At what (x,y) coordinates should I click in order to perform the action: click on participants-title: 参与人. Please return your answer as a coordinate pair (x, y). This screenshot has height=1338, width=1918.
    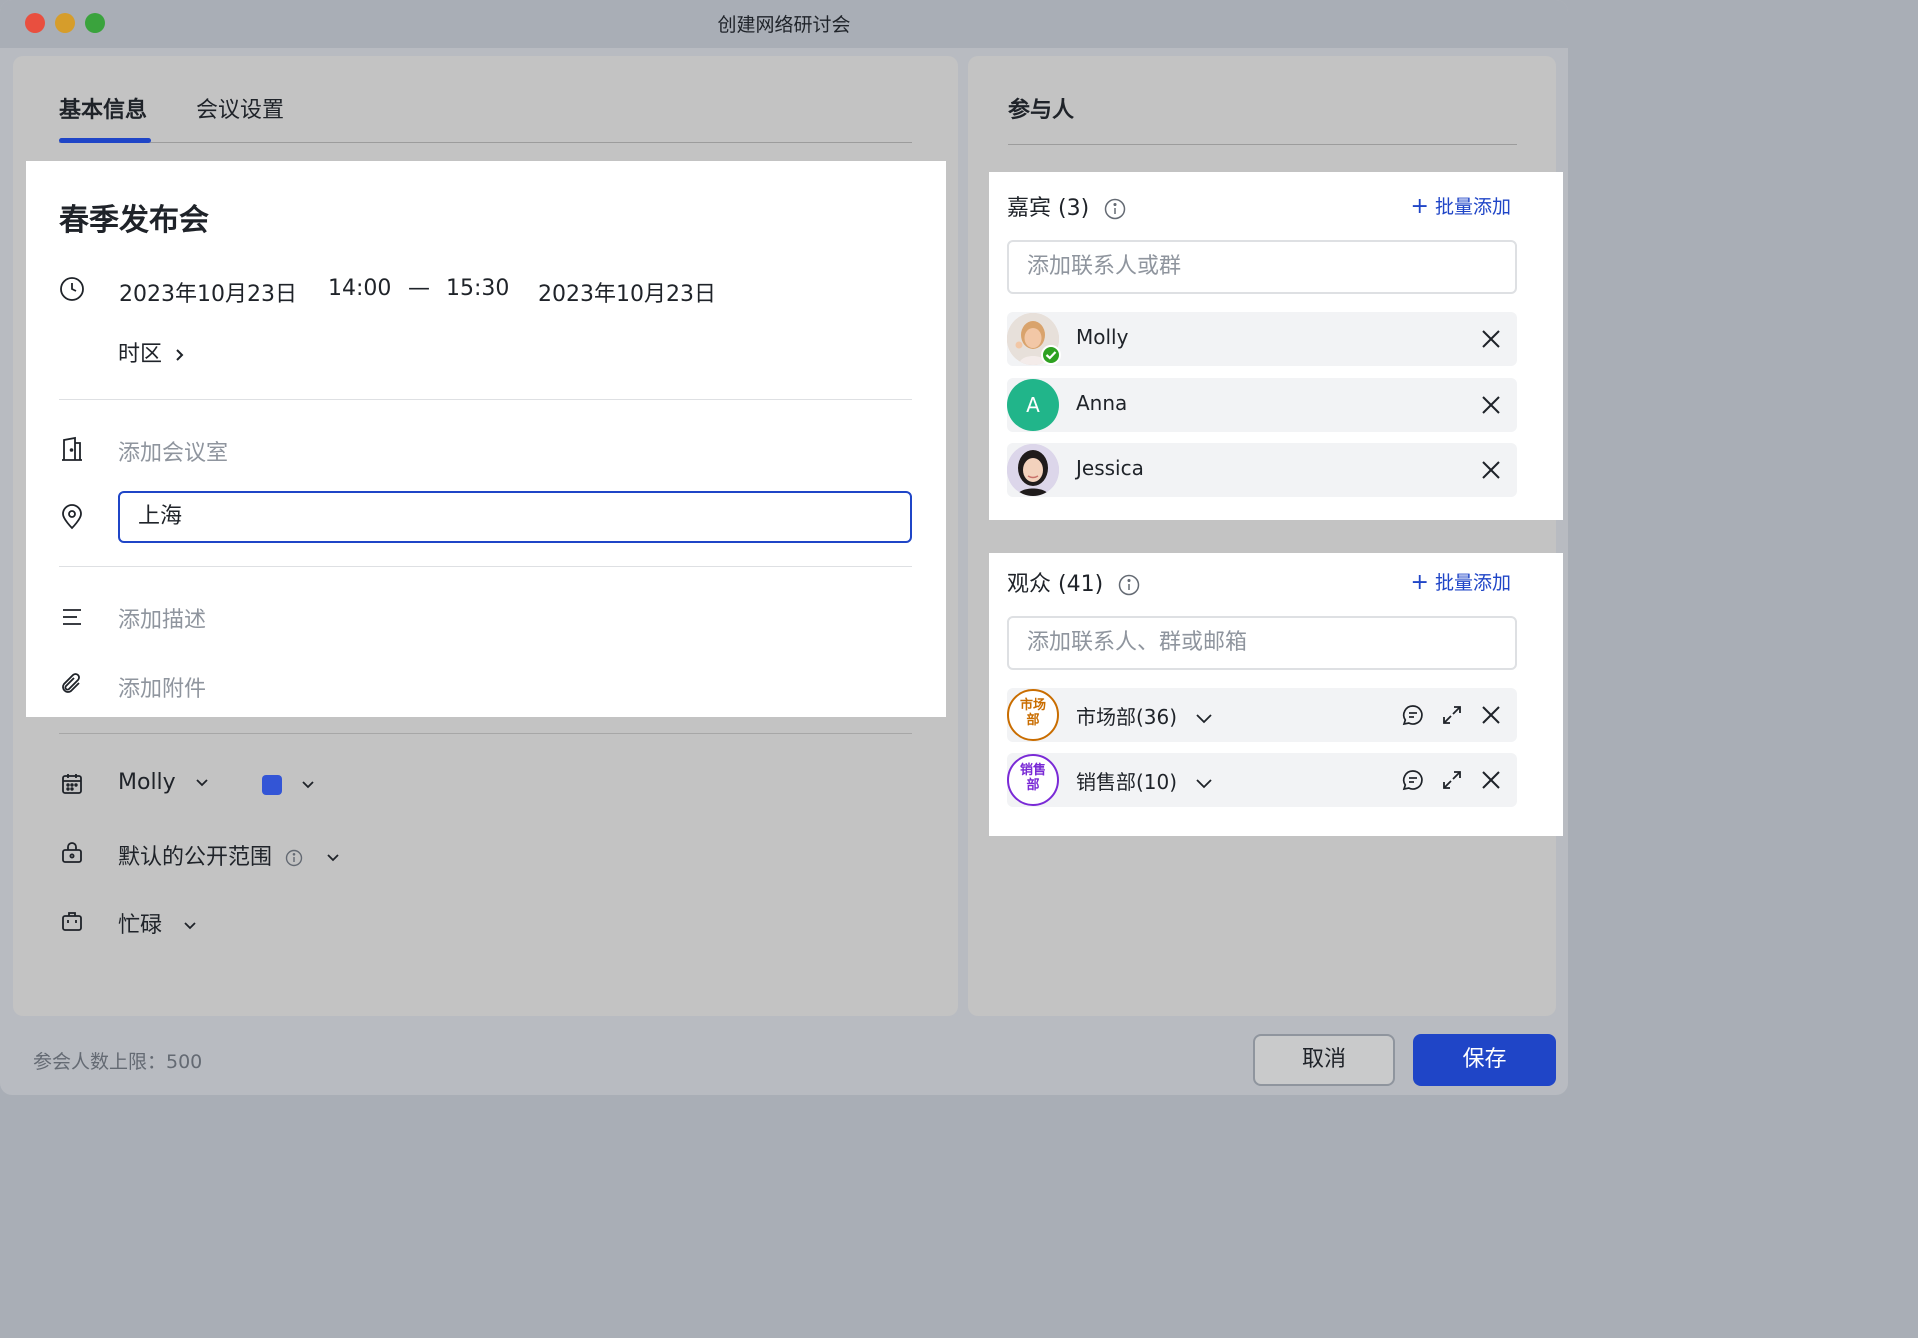
    Looking at the image, I should click on (1041, 110).